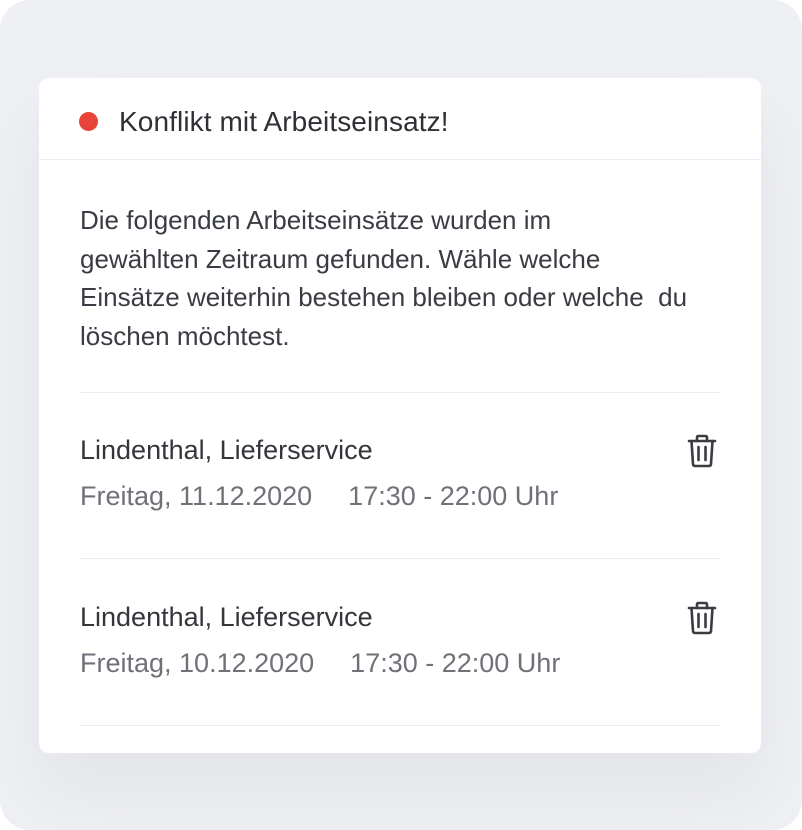  What do you see at coordinates (319, 496) in the screenshot?
I see `assignment-details: Freitag, 11.12.2020 17:30 - 22:00 Uhr` at bounding box center [319, 496].